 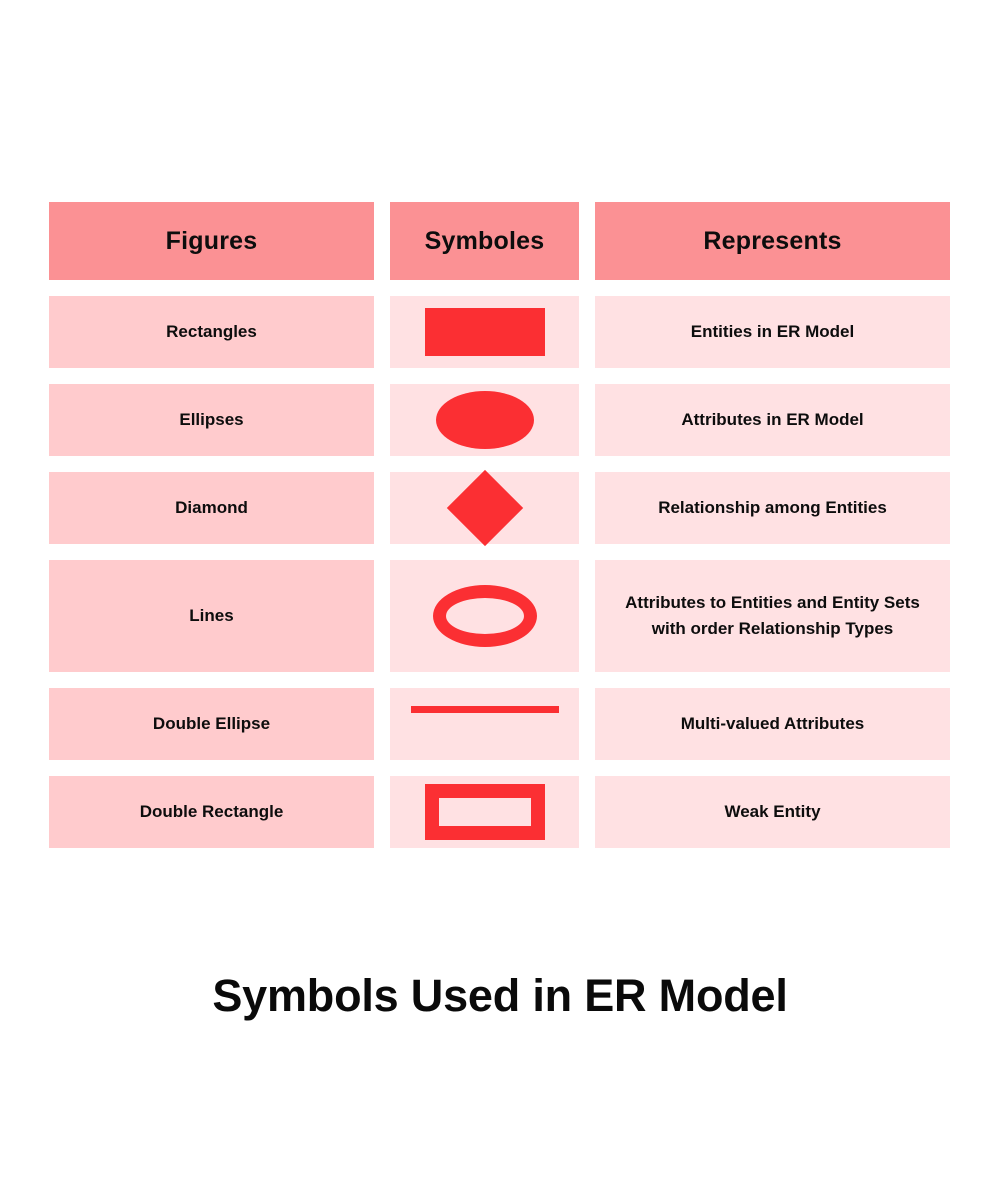 I want to click on represents-label: Relationship among Entities, so click(x=772, y=508).